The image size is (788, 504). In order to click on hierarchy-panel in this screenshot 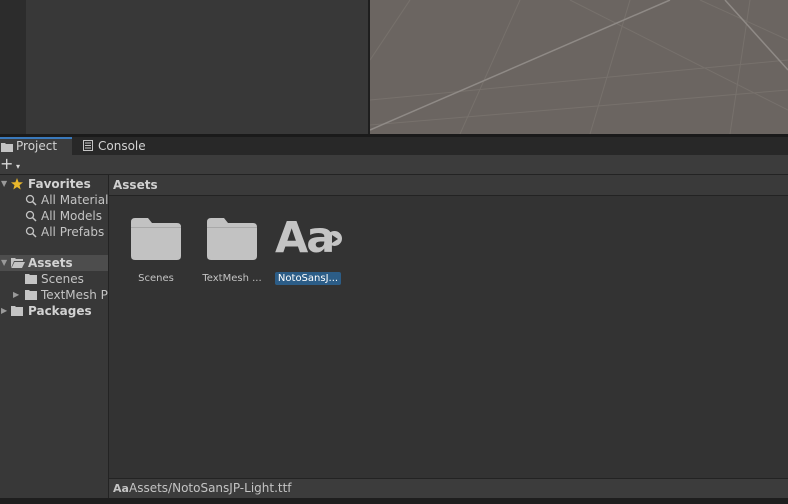, I will do `click(197, 67)`.